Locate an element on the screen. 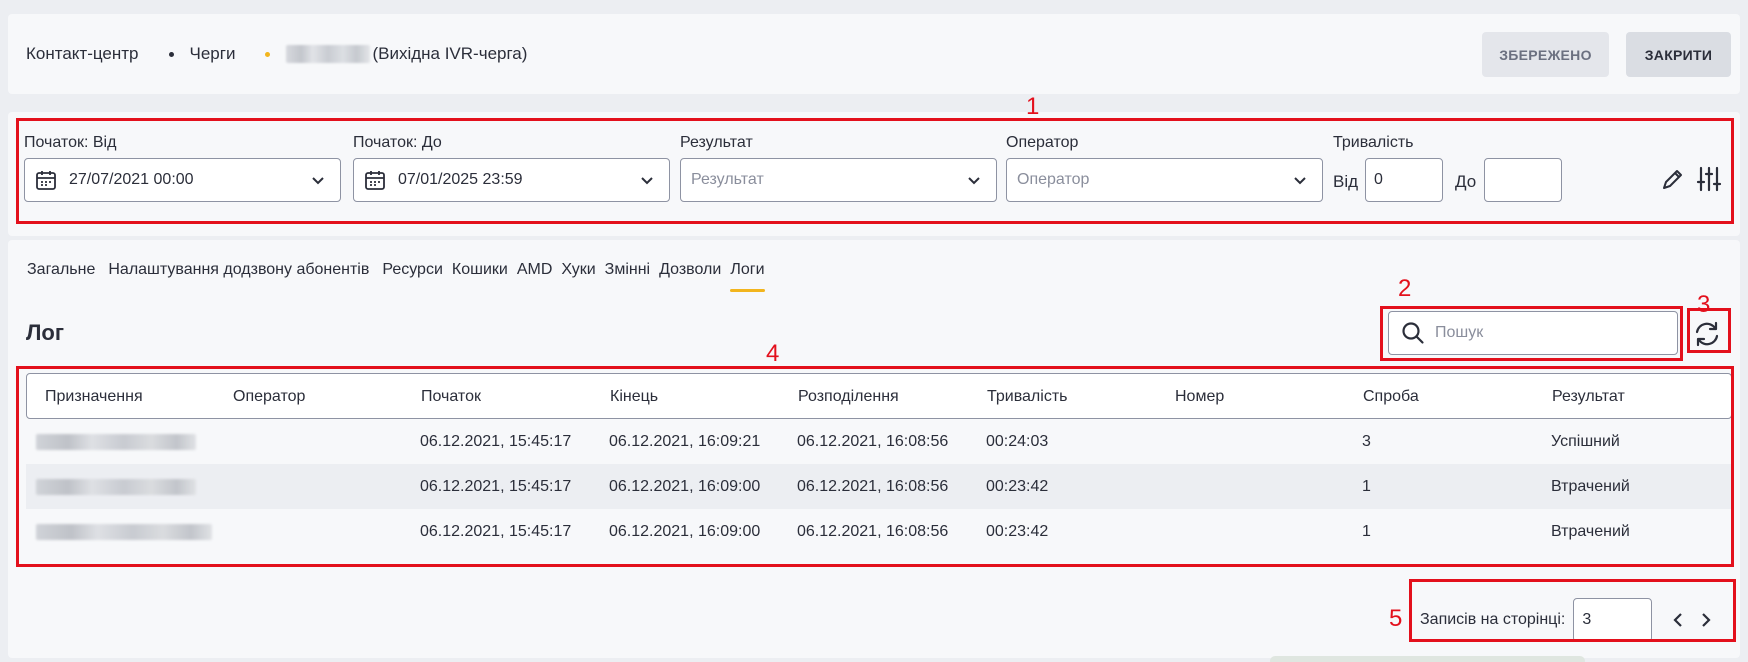 This screenshot has height=662, width=1748. annotation-number: 5 is located at coordinates (1396, 618).